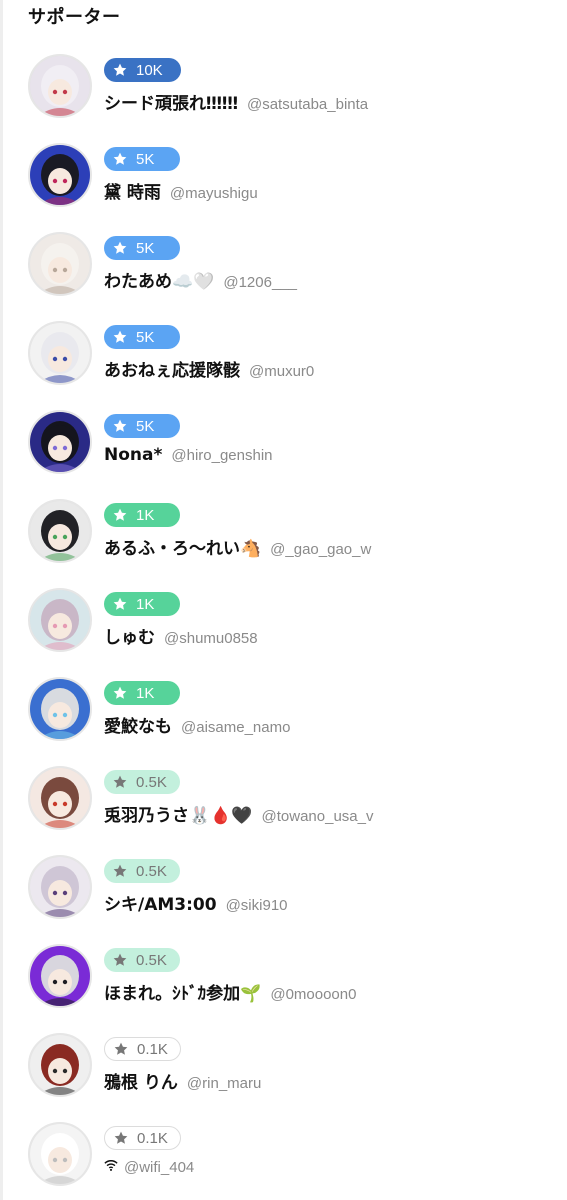 This screenshot has height=1200, width=567. Describe the element at coordinates (307, 104) in the screenshot. I see `supporter-handle: @satsutaba_binta` at that location.